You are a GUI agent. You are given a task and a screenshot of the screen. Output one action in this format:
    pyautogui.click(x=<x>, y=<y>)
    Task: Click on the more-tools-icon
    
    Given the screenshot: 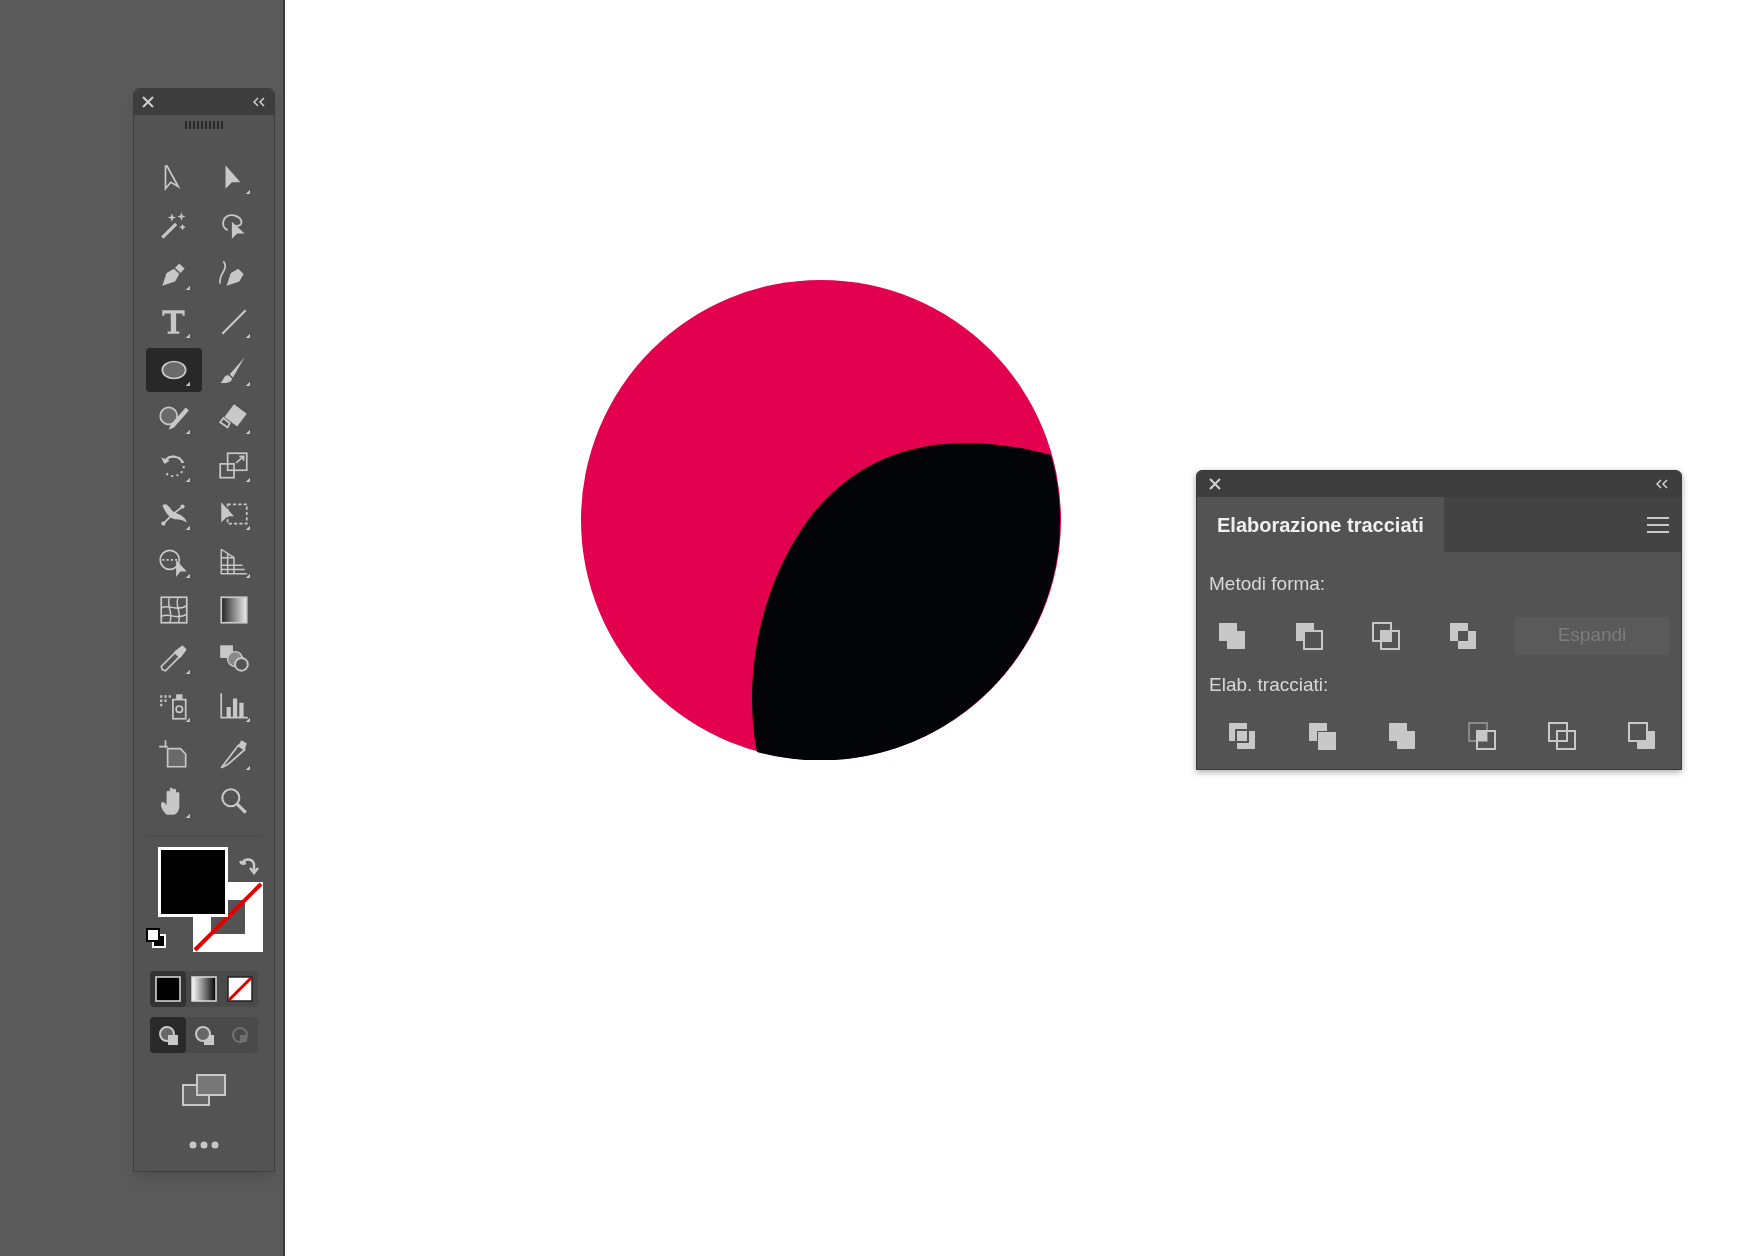 What is the action you would take?
    pyautogui.click(x=204, y=1145)
    